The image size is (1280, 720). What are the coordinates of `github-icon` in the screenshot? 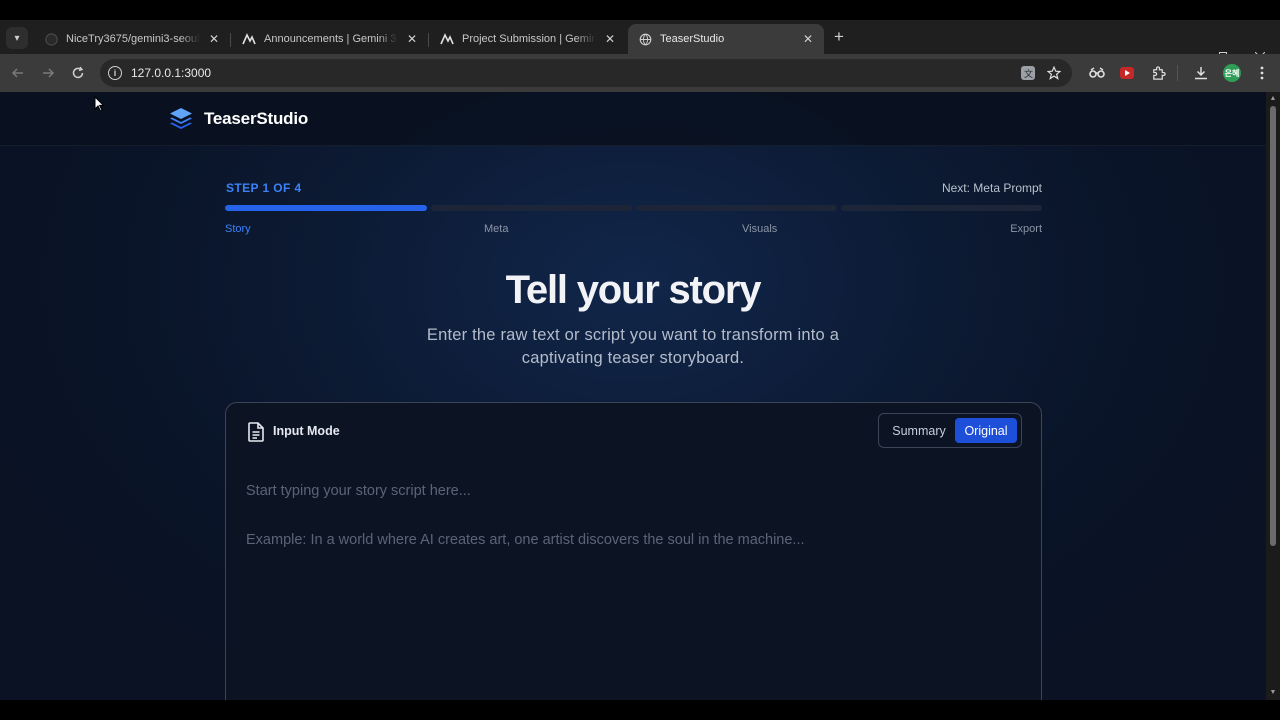 It's located at (51, 39).